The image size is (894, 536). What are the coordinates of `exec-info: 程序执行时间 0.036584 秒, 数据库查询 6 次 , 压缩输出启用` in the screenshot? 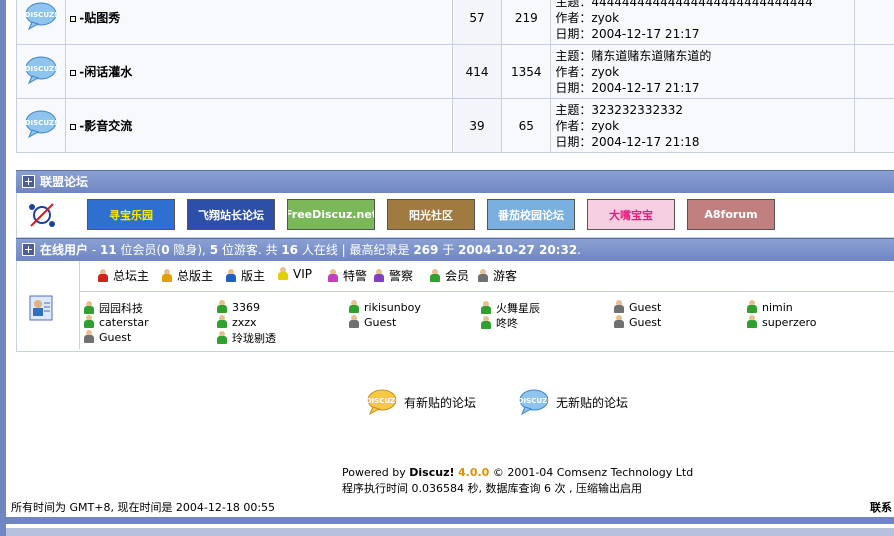 It's located at (492, 488).